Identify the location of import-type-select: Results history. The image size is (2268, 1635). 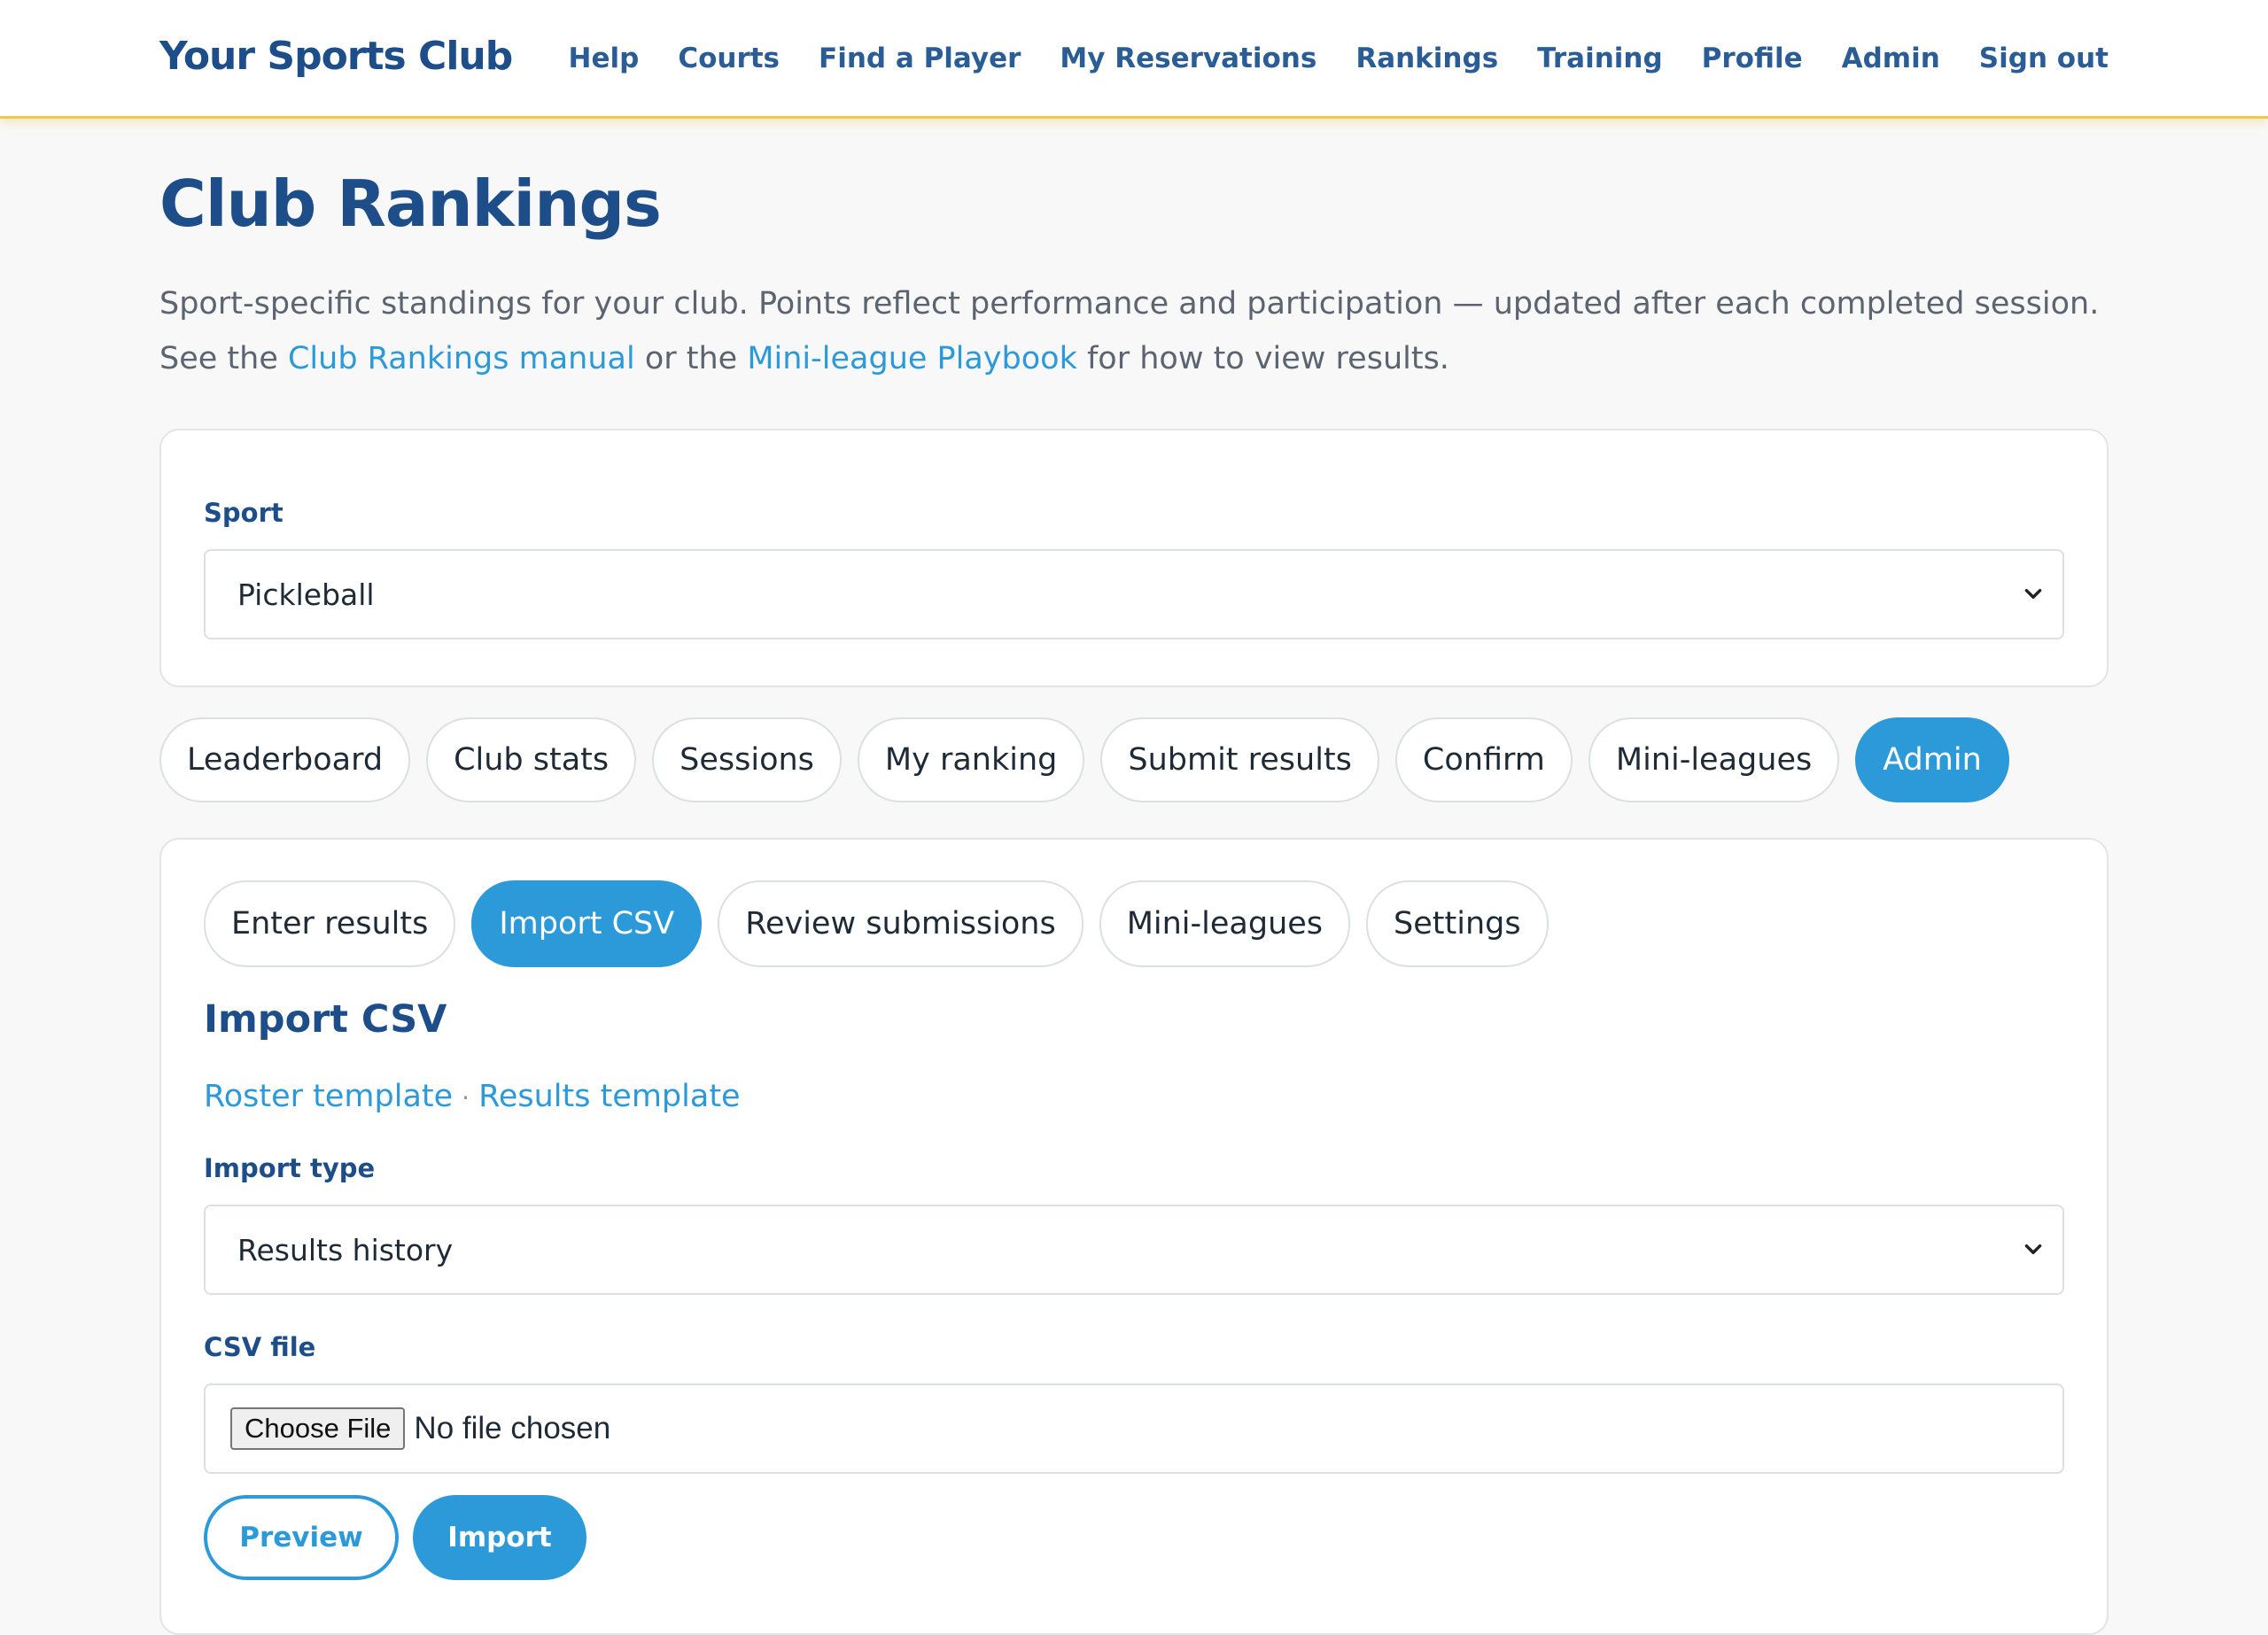
(1134, 1250).